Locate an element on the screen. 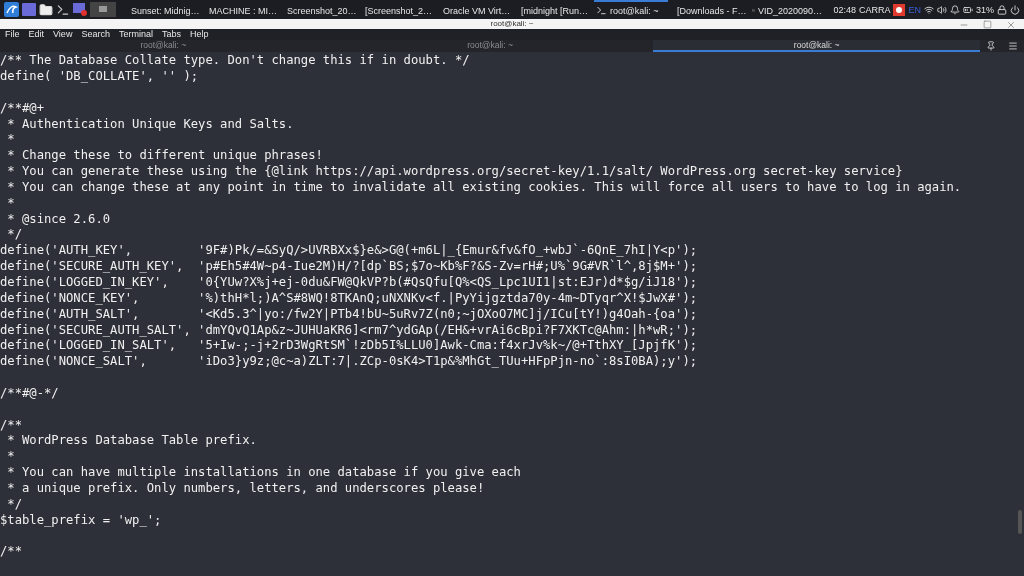 Image resolution: width=1024 pixels, height=576 pixels. clock: 02:48 is located at coordinates (844, 9).